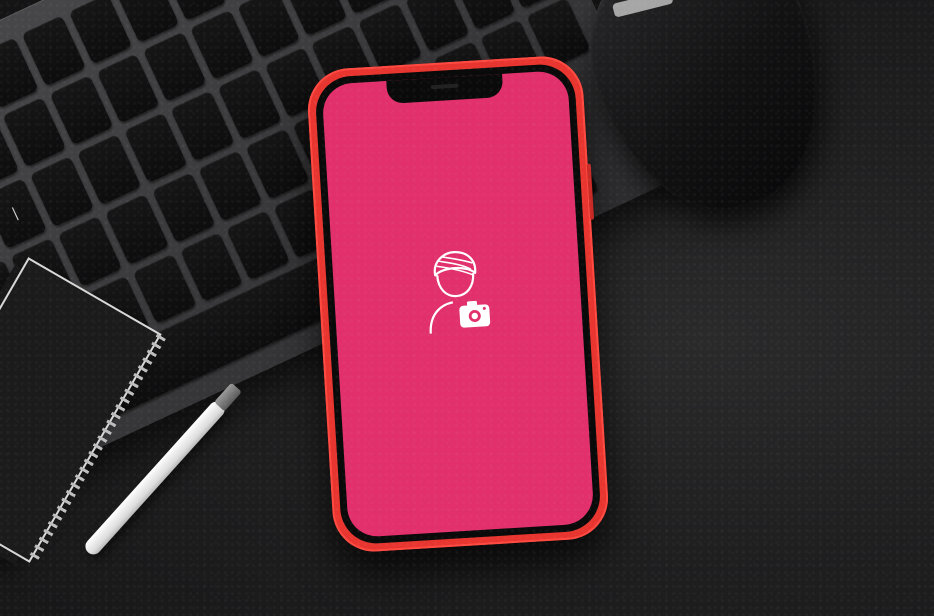  What do you see at coordinates (445, 88) in the screenshot?
I see `phone-notch` at bounding box center [445, 88].